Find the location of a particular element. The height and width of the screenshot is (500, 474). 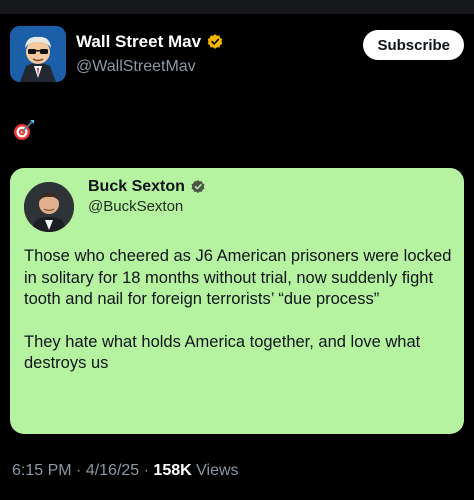

author-name-row: Wall Street Mav is located at coordinates (150, 42).